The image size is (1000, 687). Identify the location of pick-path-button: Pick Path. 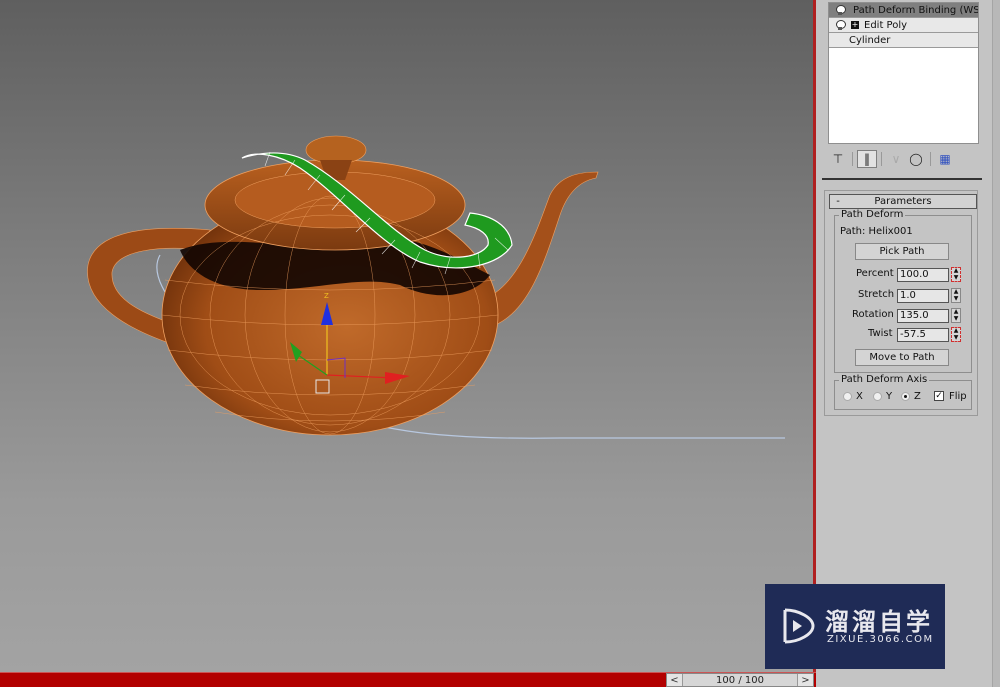
(902, 251).